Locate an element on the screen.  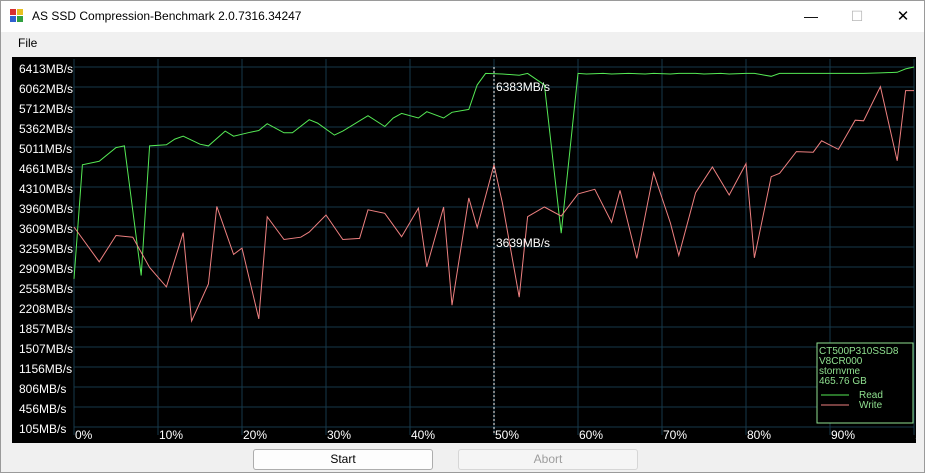
y-tick-label: 2208MB/s is located at coordinates (46, 309).